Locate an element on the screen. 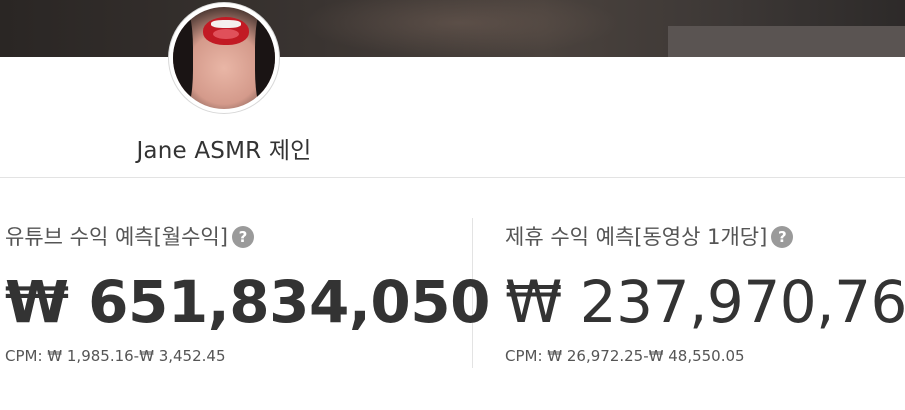 The image size is (905, 410). youtube-revenue-label: 유튜브 수익 예측[월수익]? is located at coordinates (129, 236).